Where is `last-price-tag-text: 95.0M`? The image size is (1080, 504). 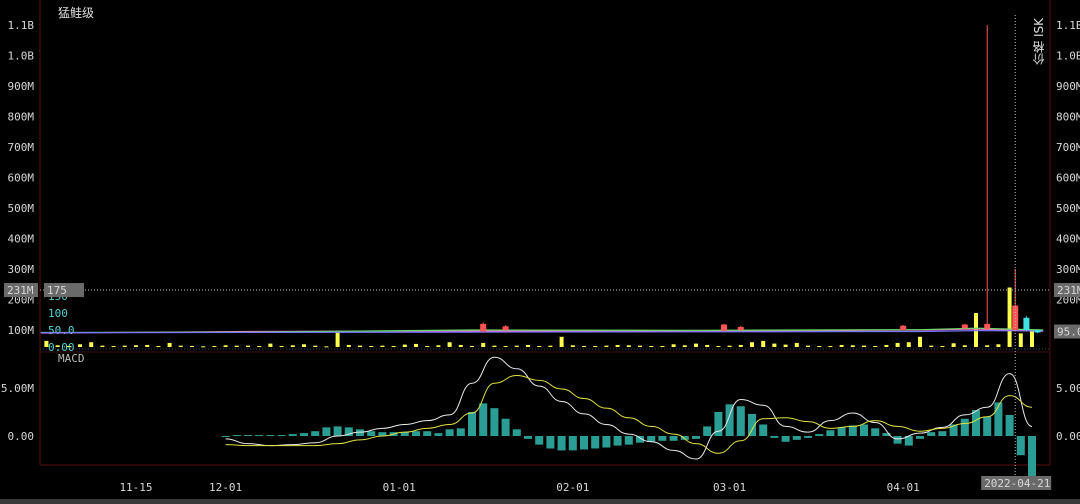
last-price-tag-text: 95.0M is located at coordinates (1068, 332).